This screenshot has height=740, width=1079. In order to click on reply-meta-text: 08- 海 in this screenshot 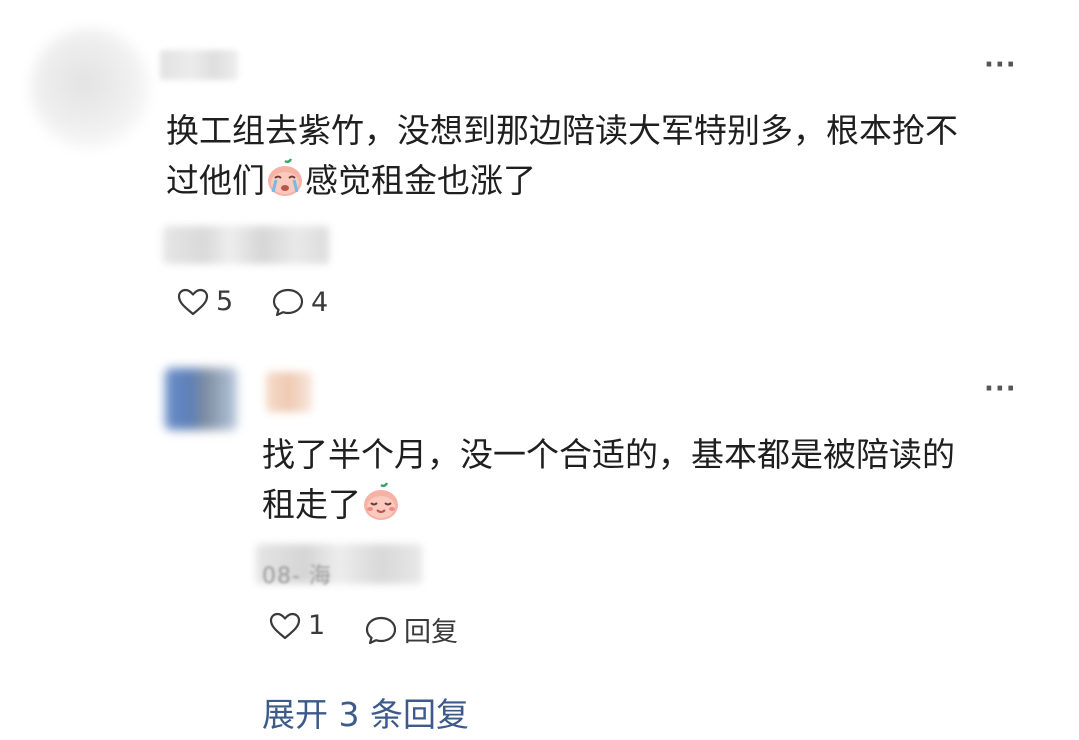, I will do `click(297, 576)`.